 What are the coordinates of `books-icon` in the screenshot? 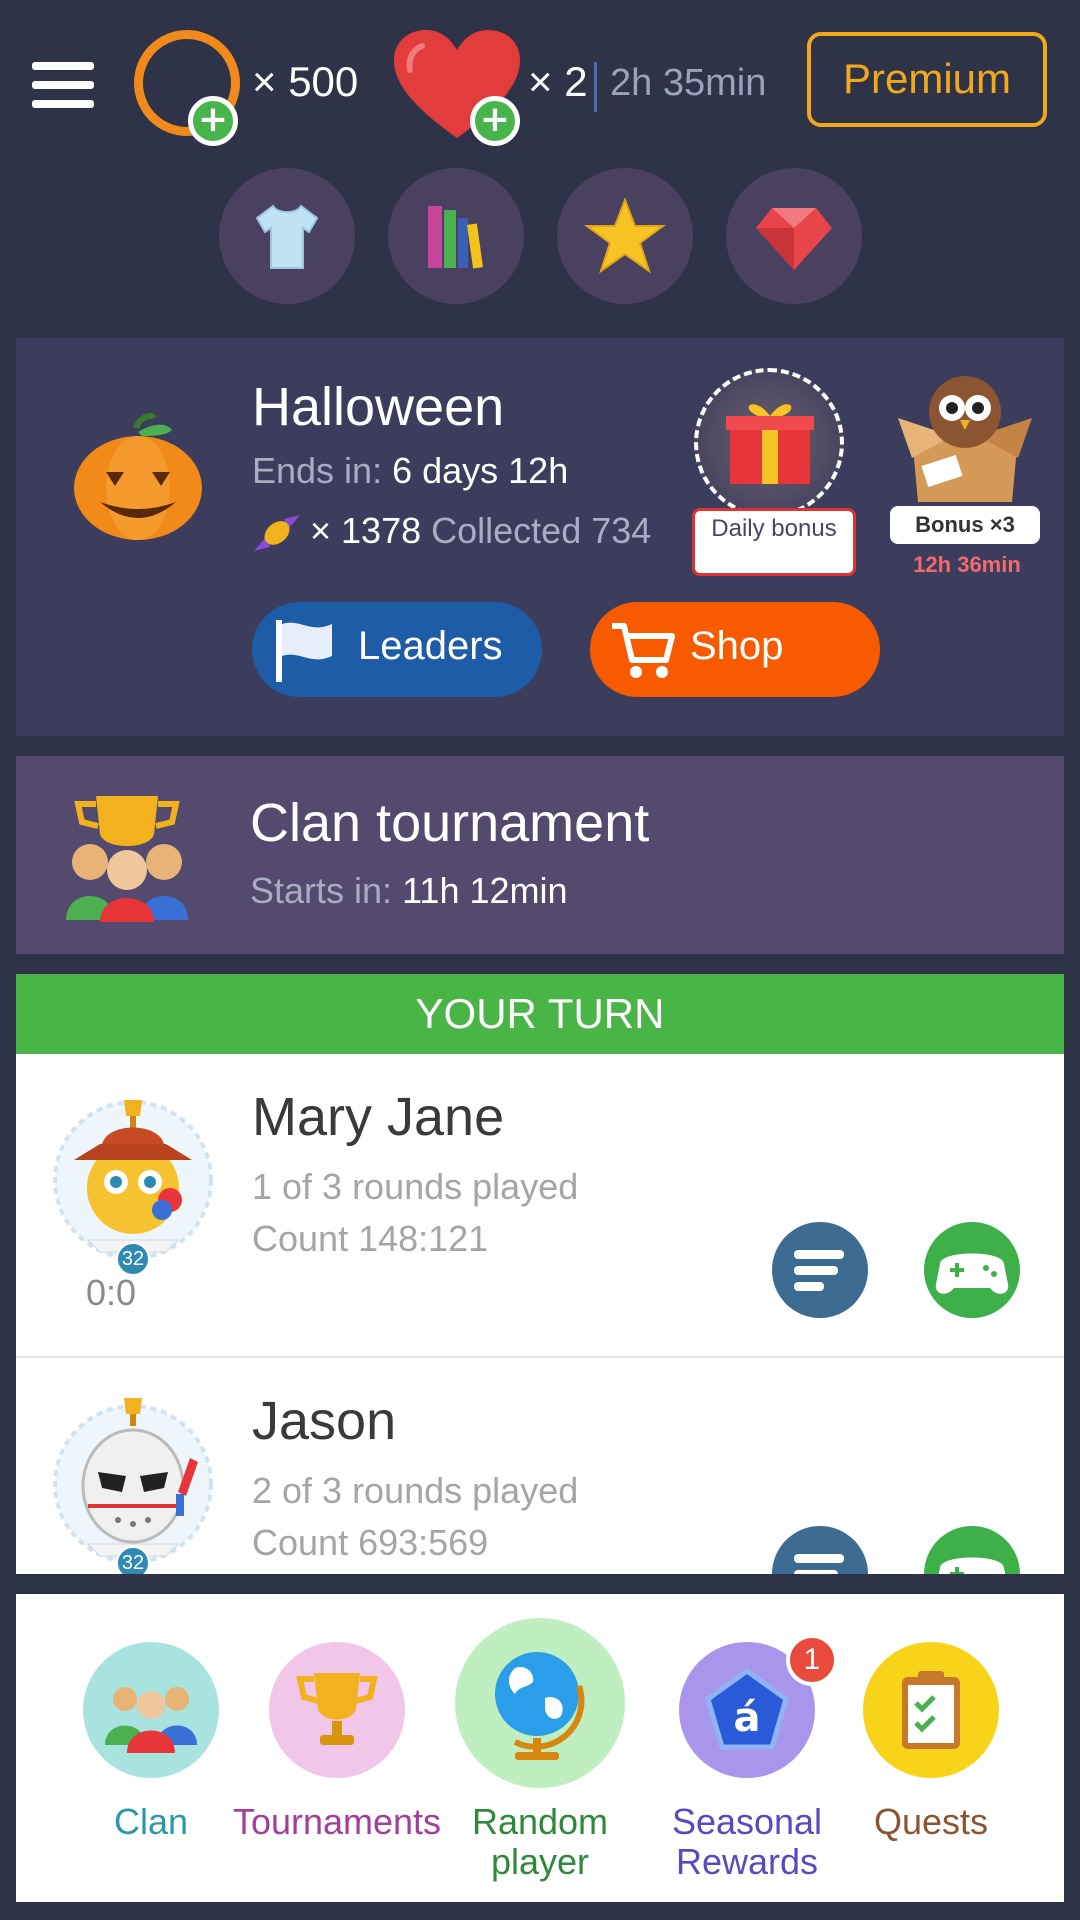 It's located at (456, 236).